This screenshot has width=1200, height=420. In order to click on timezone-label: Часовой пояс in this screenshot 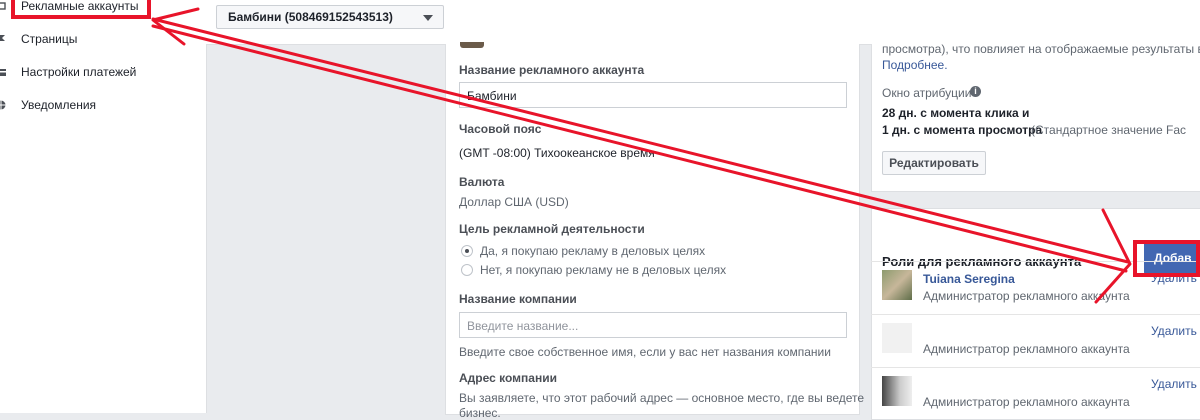, I will do `click(500, 129)`.